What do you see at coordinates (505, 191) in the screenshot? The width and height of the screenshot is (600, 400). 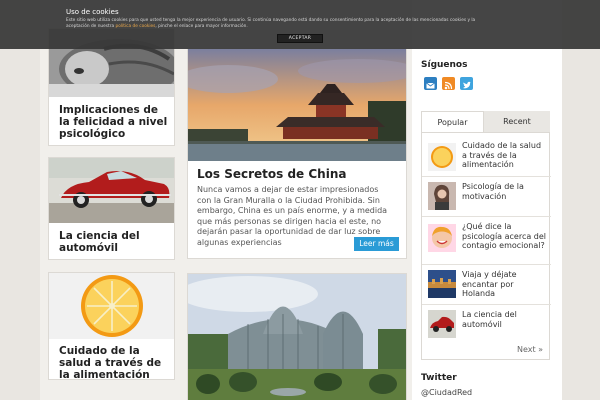 I see `list-item-title: Psicología de la motivación` at bounding box center [505, 191].